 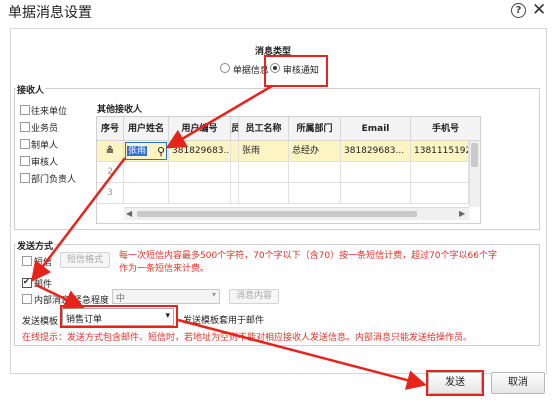 What do you see at coordinates (78, 219) in the screenshot?
I see `arrow-to-mail` at bounding box center [78, 219].